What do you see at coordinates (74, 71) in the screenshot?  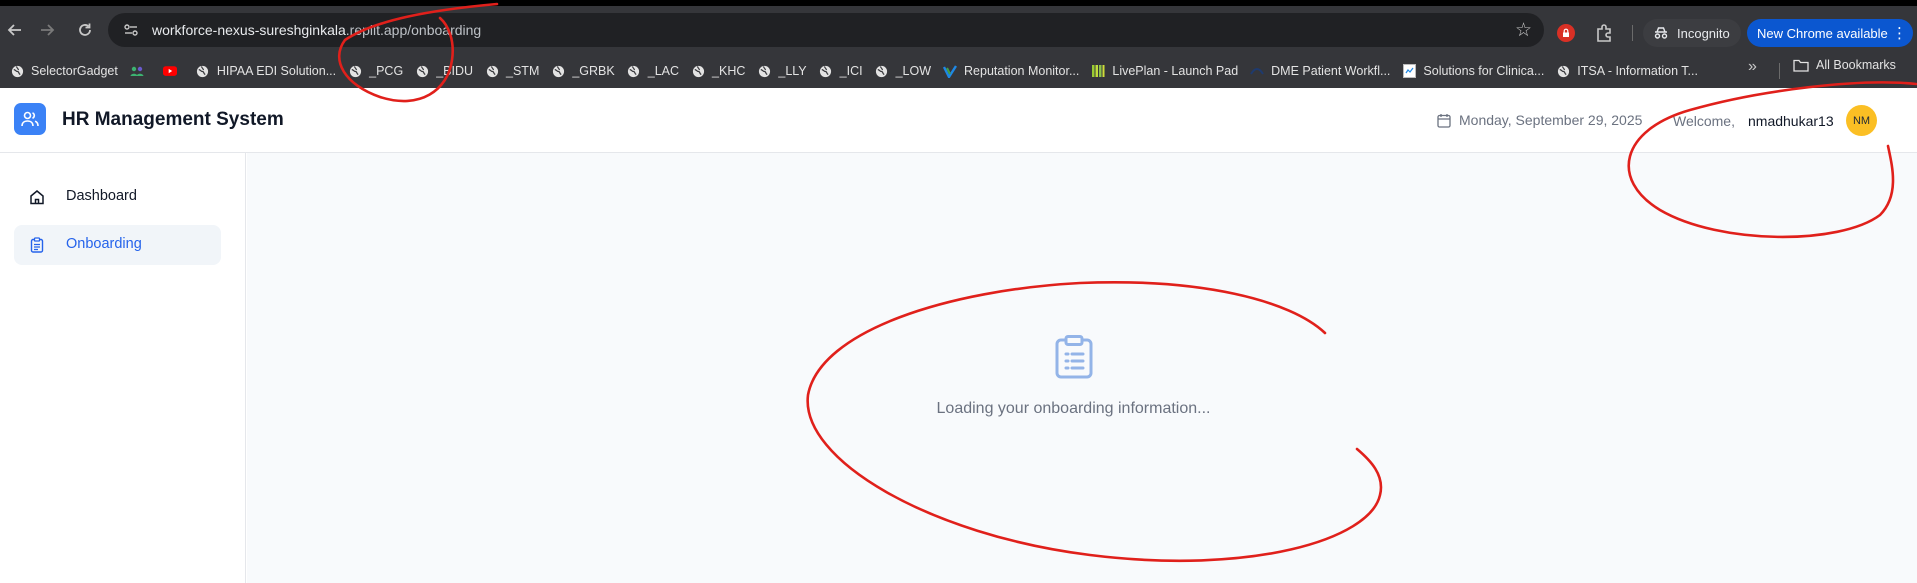 I see `bookmark-label: SelectorGadget` at bounding box center [74, 71].